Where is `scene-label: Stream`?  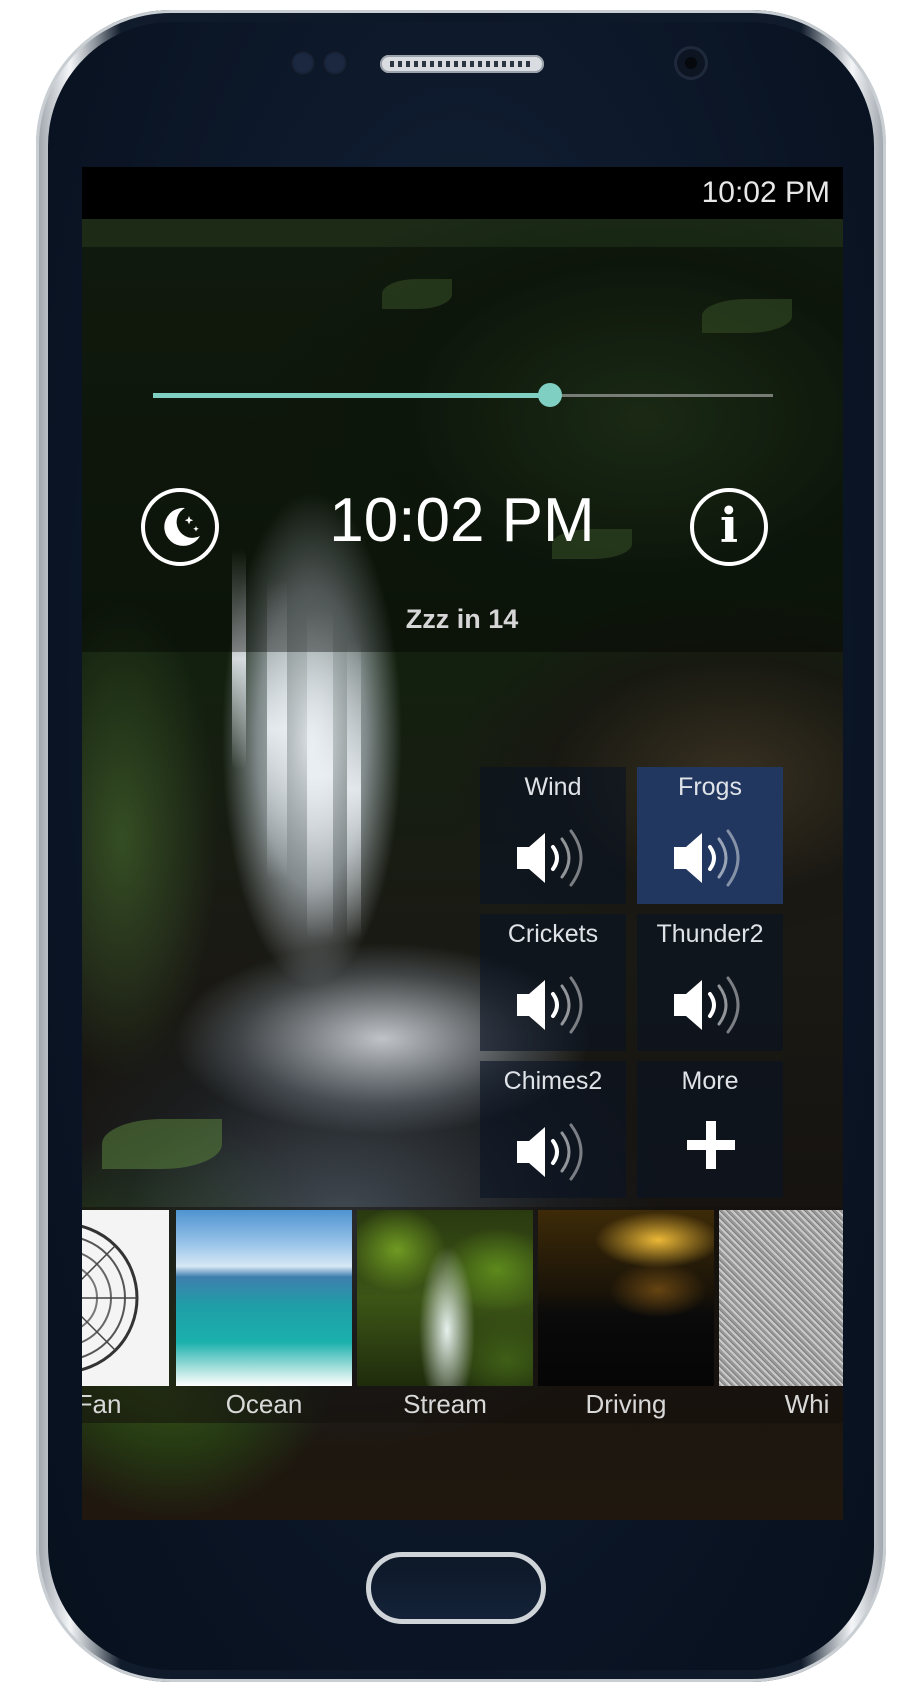
scene-label: Stream is located at coordinates (445, 1404).